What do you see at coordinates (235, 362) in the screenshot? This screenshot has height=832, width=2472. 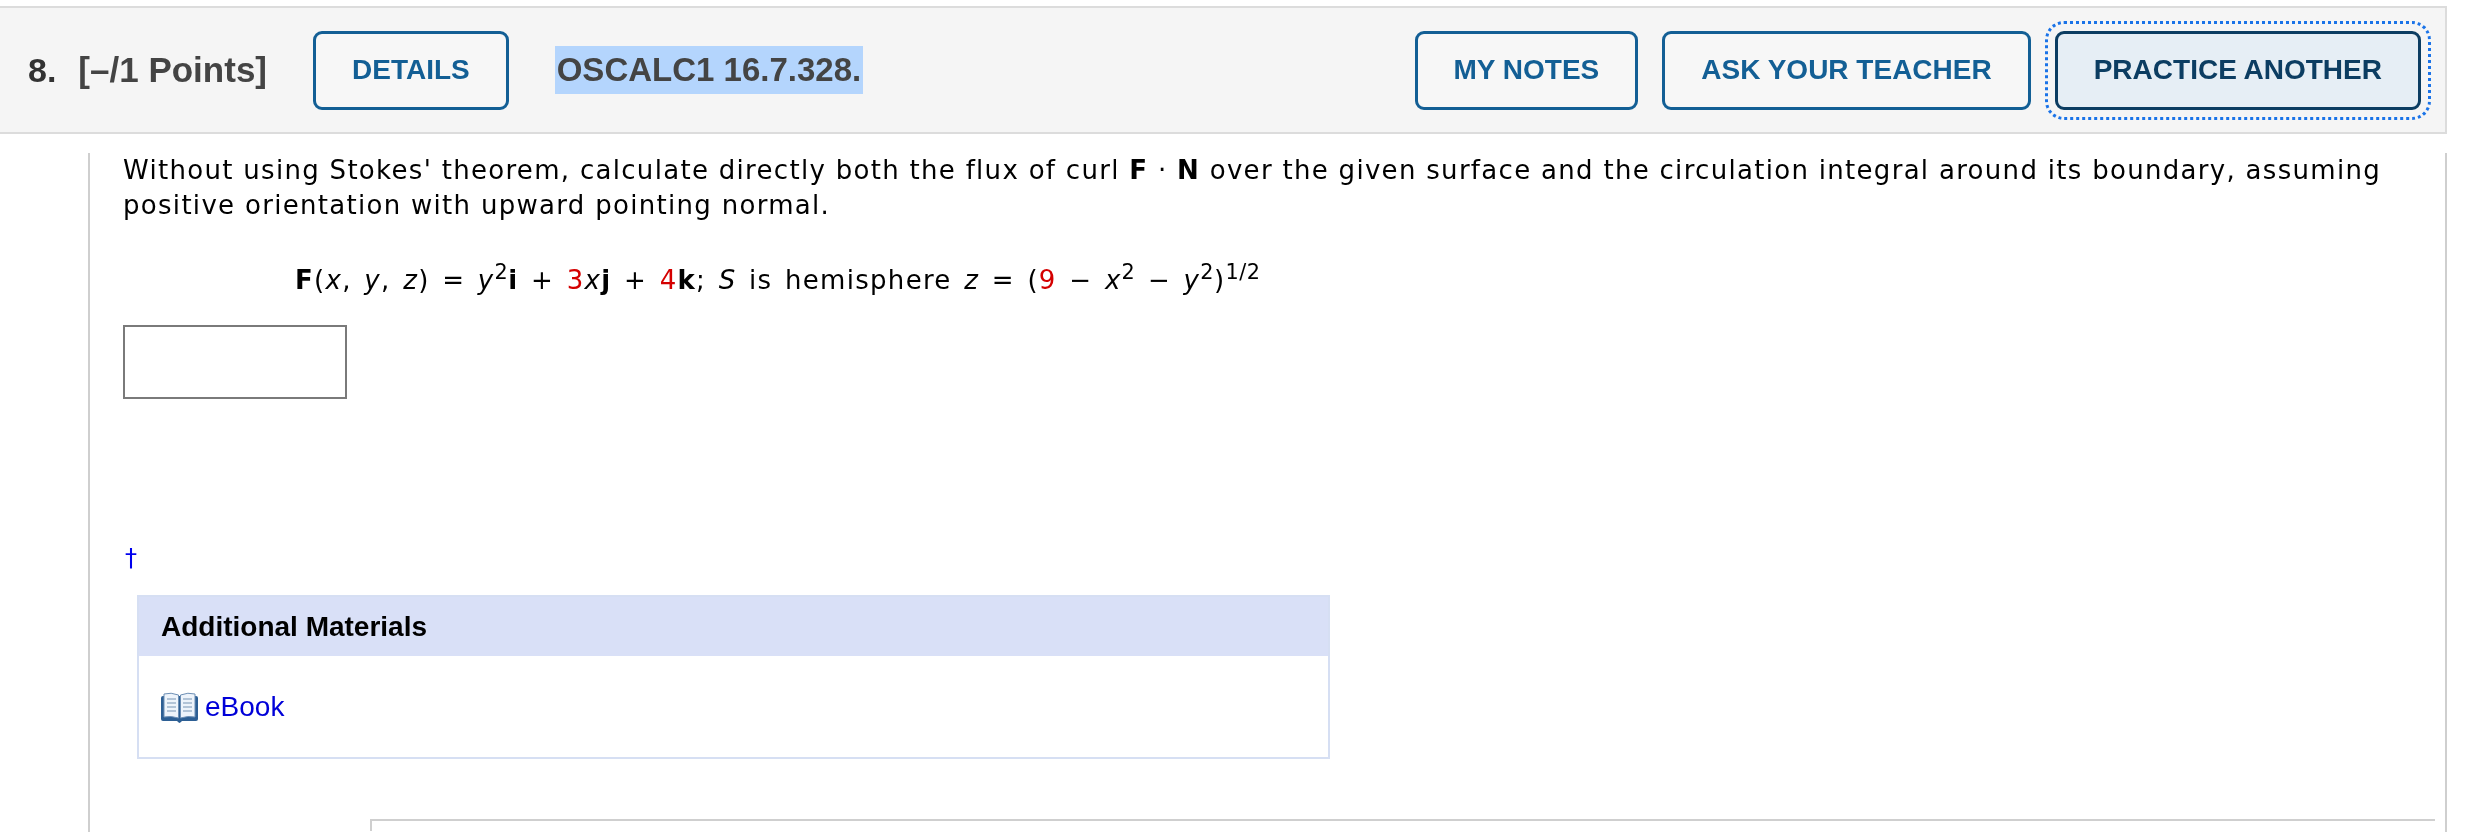 I see `answer-box` at bounding box center [235, 362].